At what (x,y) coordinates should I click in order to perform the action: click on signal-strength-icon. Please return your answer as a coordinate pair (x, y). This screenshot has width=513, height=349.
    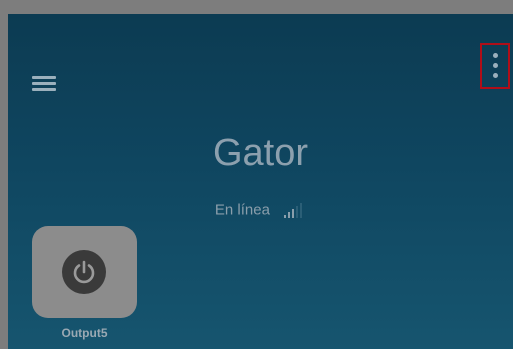
    Looking at the image, I should click on (294, 210).